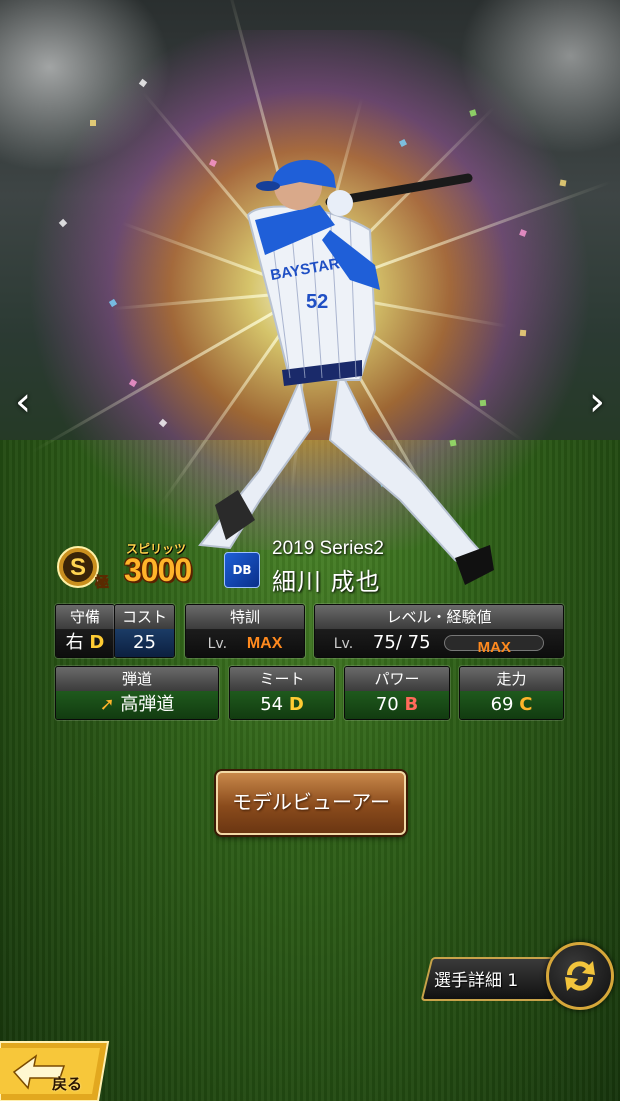  I want to click on power-box: パワー 70 B, so click(397, 693).